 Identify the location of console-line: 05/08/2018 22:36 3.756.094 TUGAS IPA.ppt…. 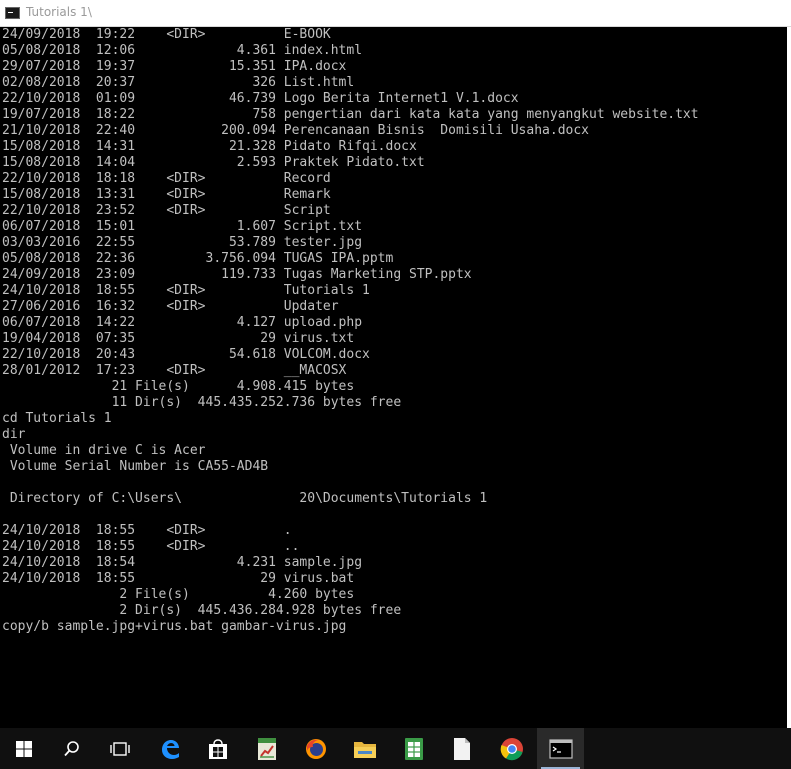
(198, 258).